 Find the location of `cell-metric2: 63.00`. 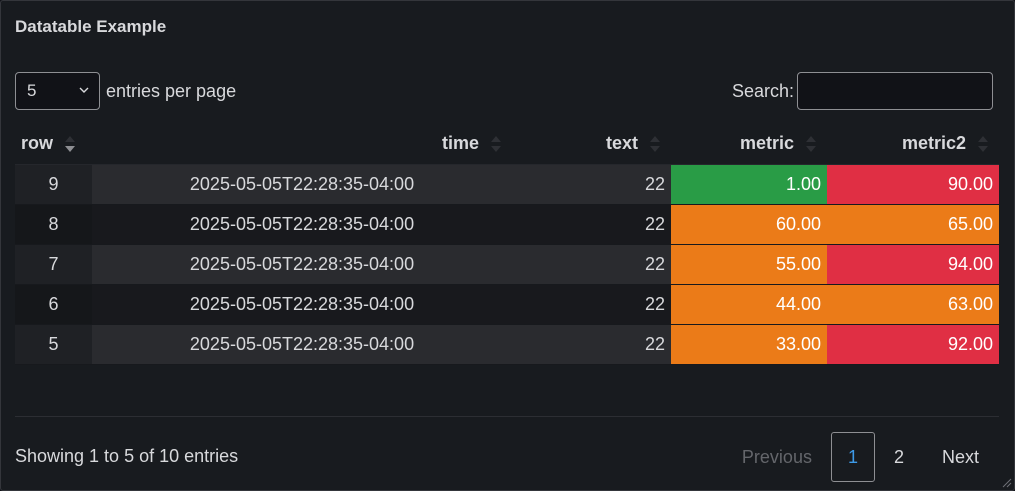

cell-metric2: 63.00 is located at coordinates (913, 304).